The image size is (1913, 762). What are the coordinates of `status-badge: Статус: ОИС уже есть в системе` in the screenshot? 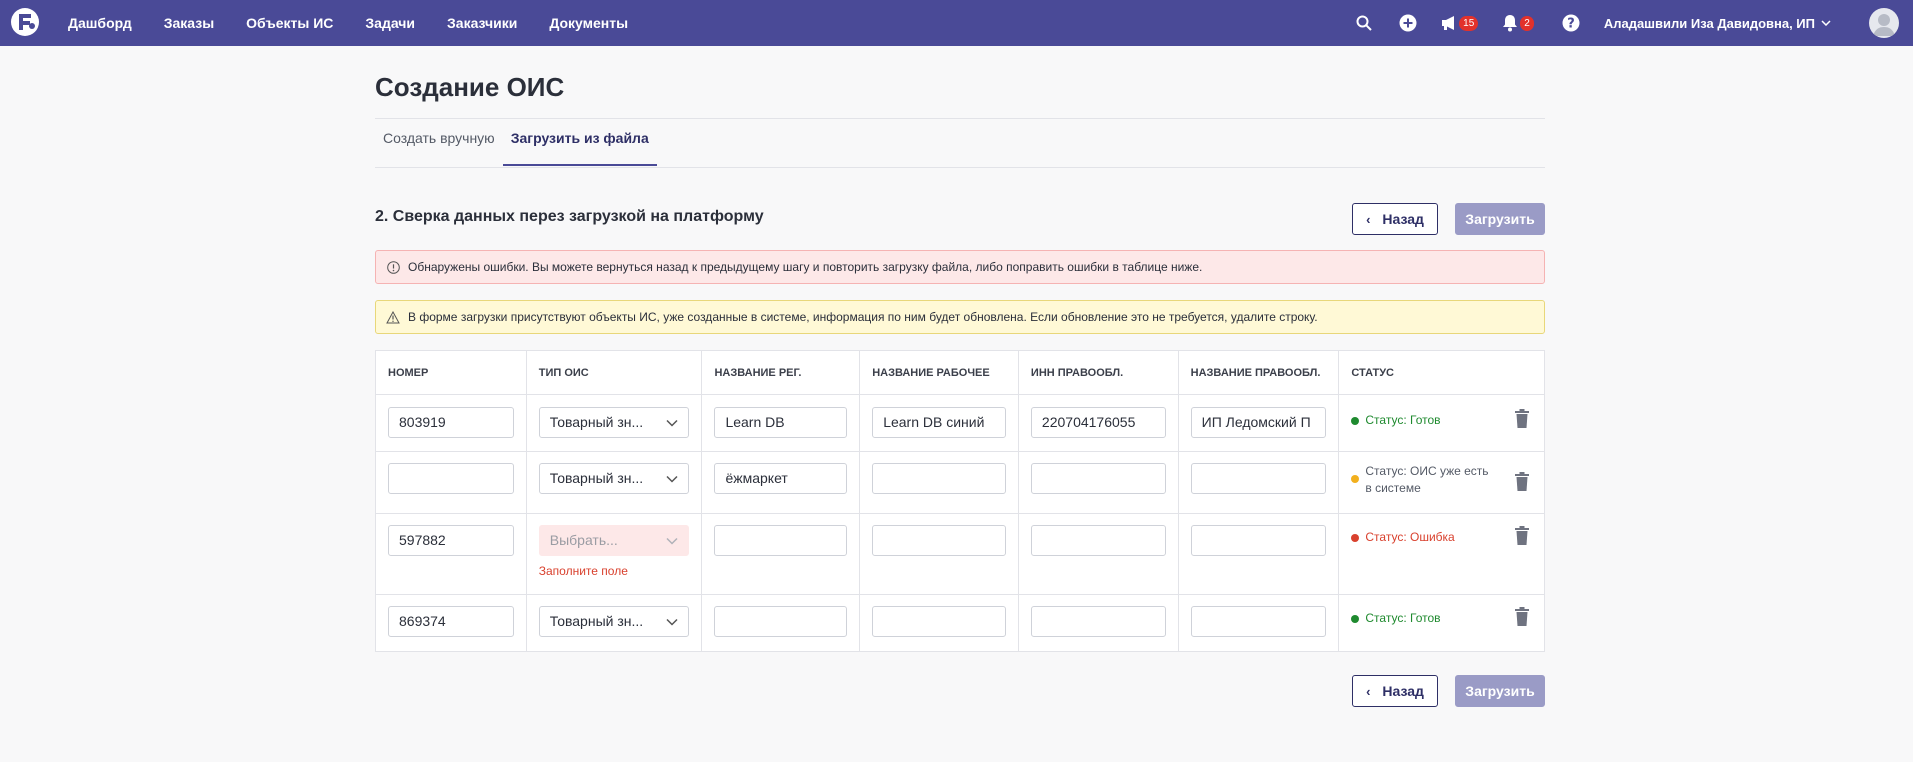 It's located at (1421, 480).